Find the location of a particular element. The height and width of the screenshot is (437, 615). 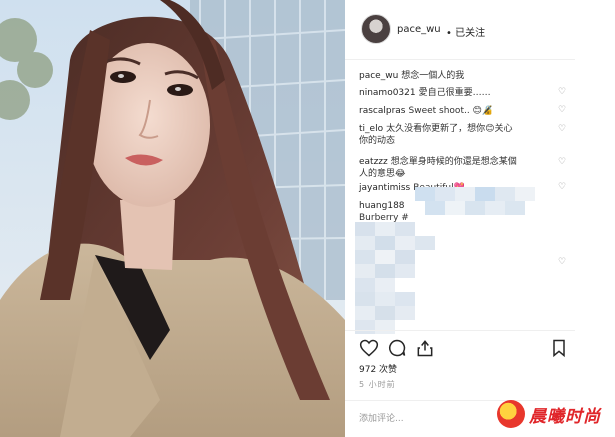

watermark: 晨曦时尚 is located at coordinates (554, 414).